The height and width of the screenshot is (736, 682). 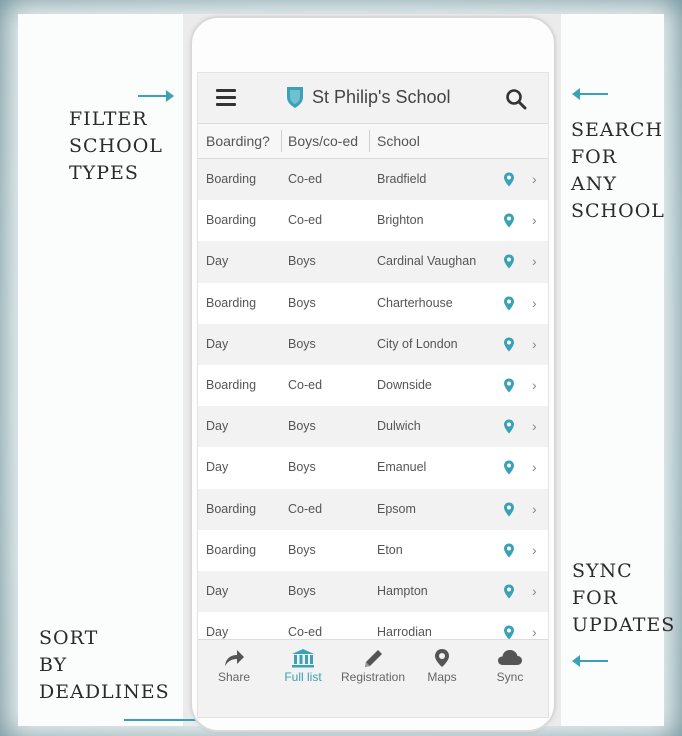 What do you see at coordinates (303, 658) in the screenshot?
I see `institution-icon` at bounding box center [303, 658].